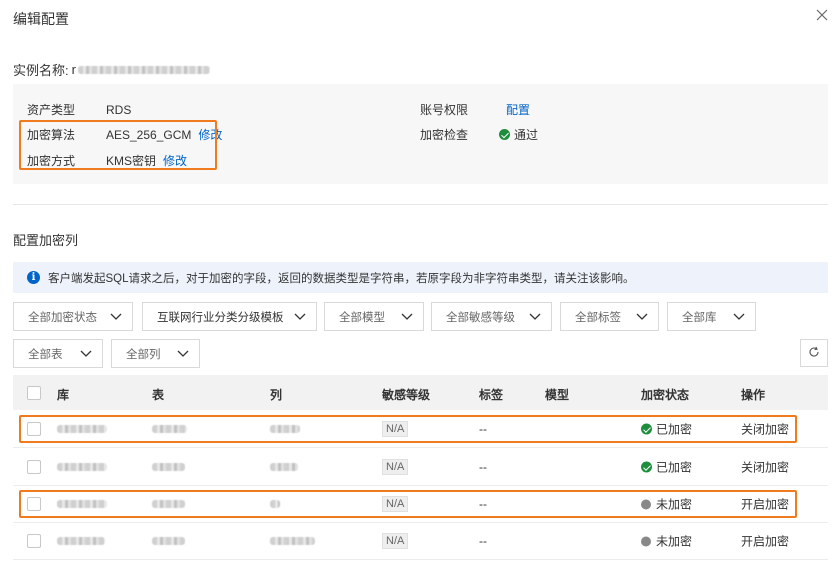 The height and width of the screenshot is (565, 835). I want to click on info-icon: i, so click(33, 277).